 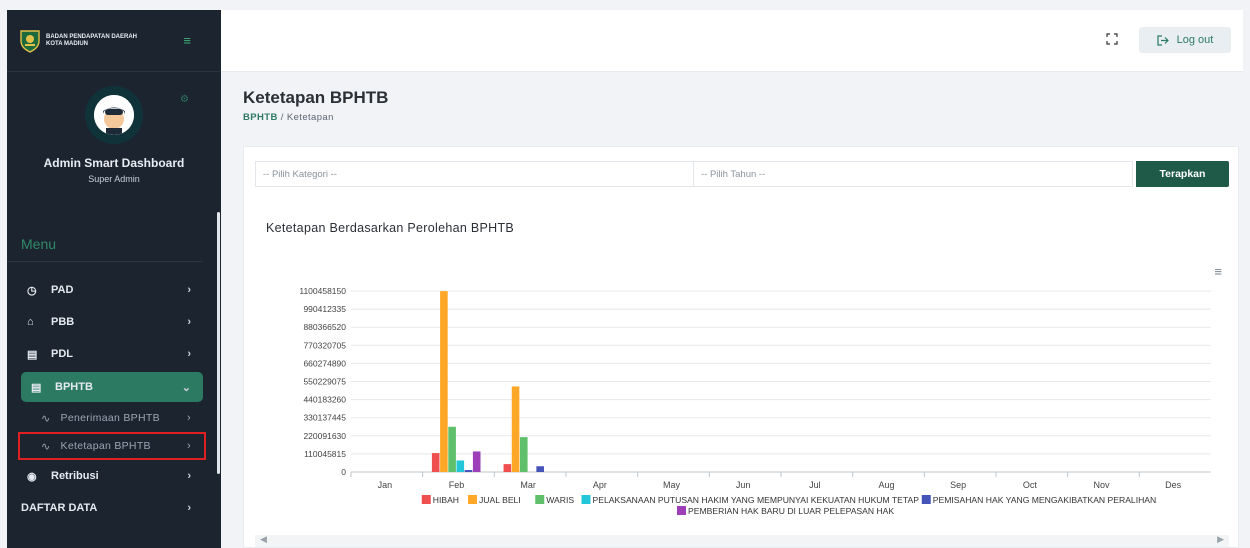 I want to click on x-tick-label: Jul, so click(x=815, y=485).